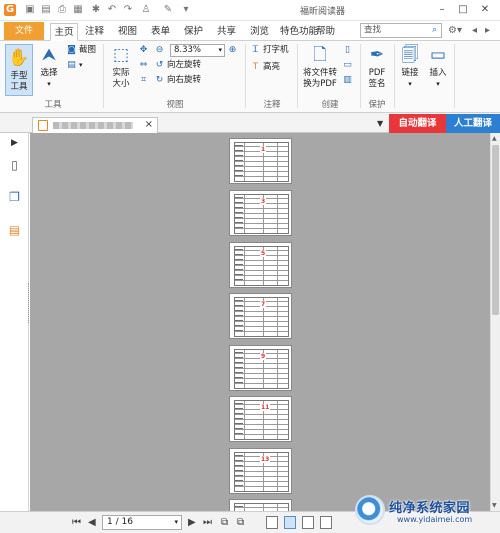 This screenshot has height=533, width=500. I want to click on settings-icon: ⚙▾, so click(455, 30).